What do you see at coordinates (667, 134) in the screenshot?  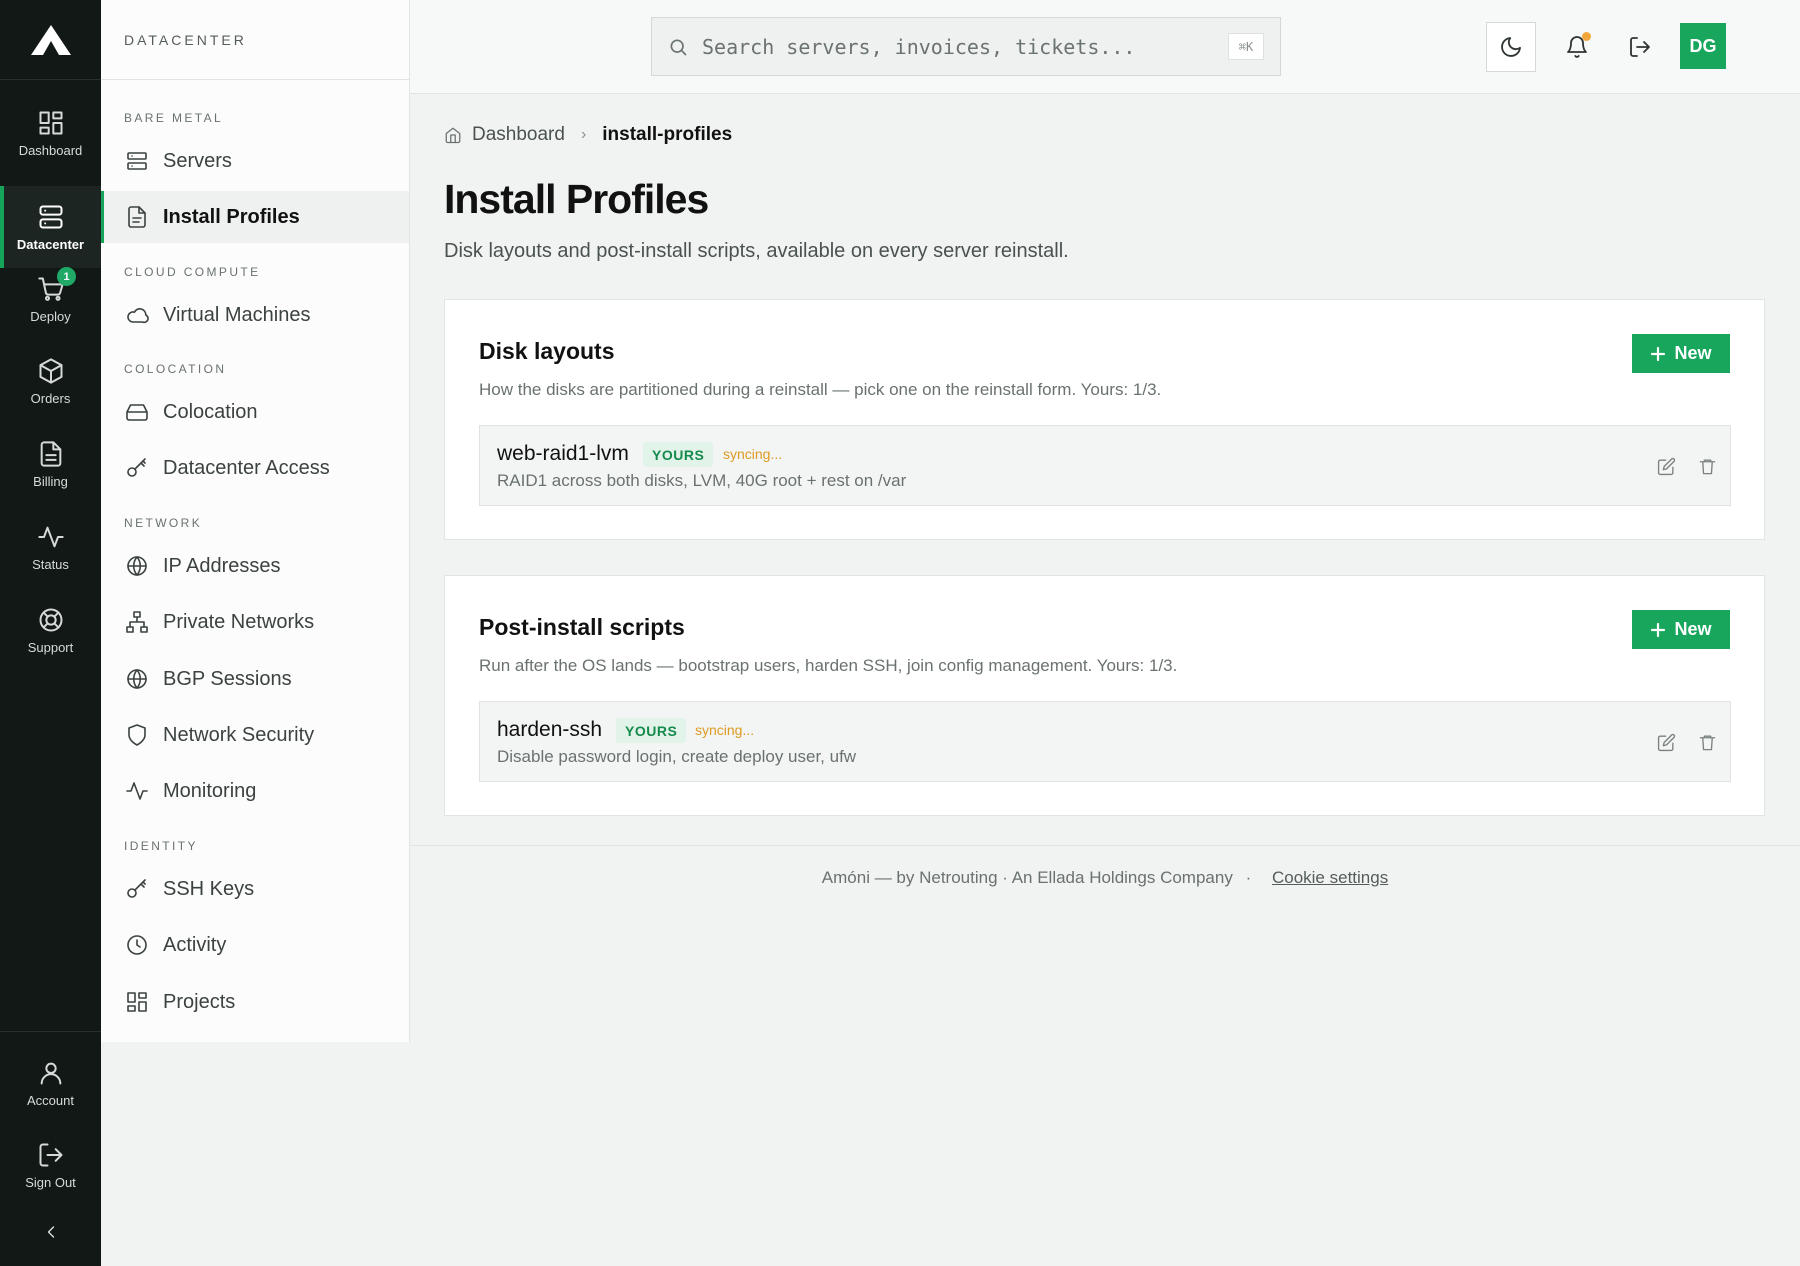 I see `breadcrumb-current: install-profiles` at bounding box center [667, 134].